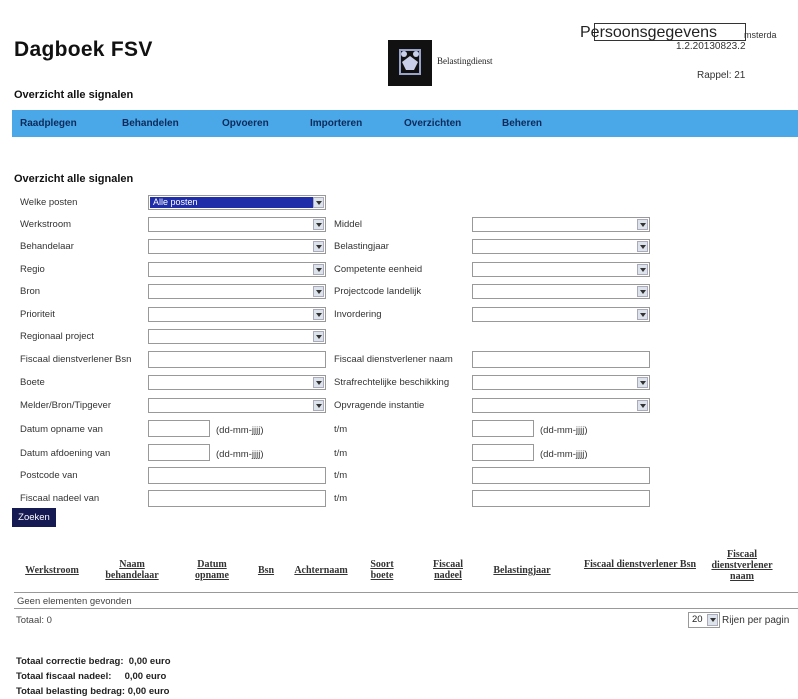 The height and width of the screenshot is (699, 798). Describe the element at coordinates (382, 570) in the screenshot. I see `col-soort-boete: Soort boete` at that location.